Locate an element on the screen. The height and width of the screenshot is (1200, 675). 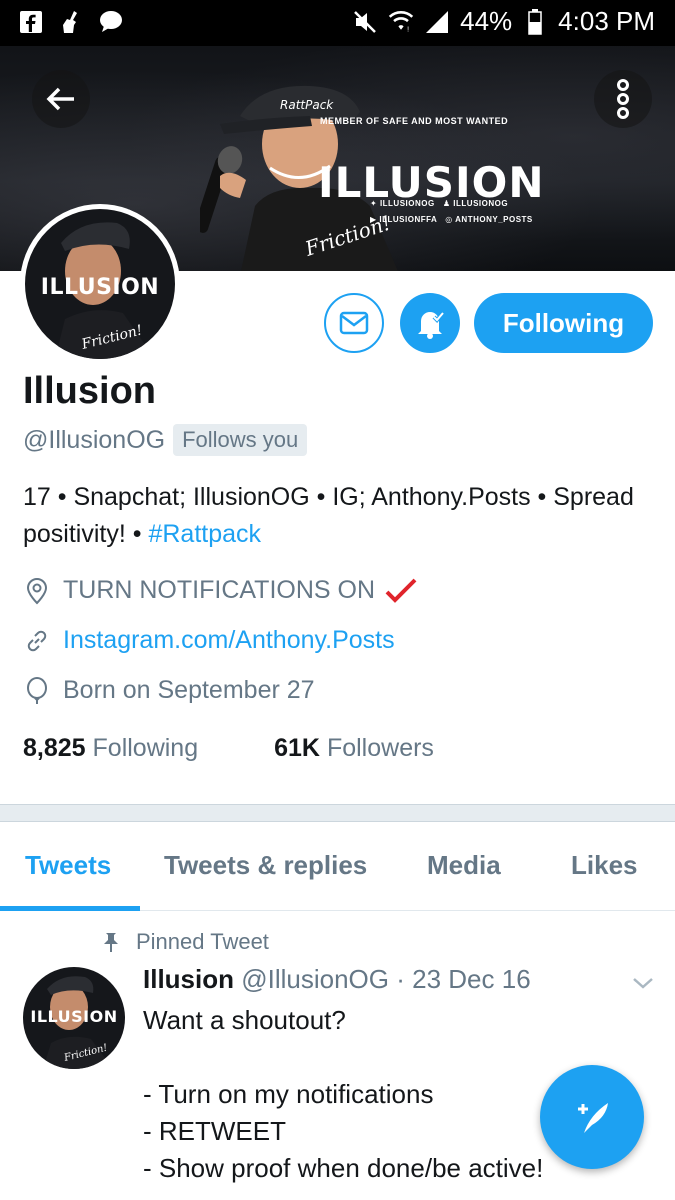
following-count-link: 8,825 Following is located at coordinates (110, 748).